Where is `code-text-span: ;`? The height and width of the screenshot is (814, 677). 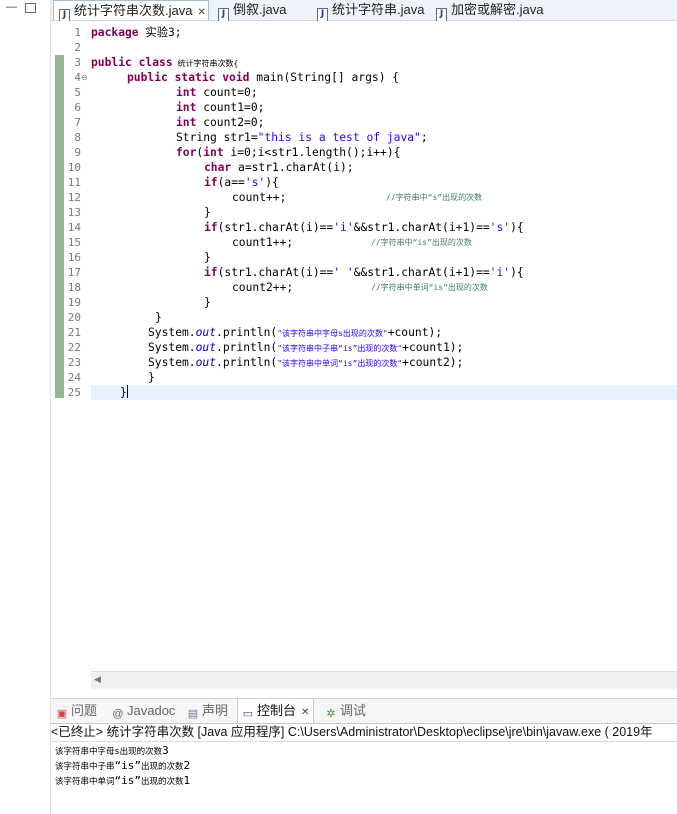 code-text-span: ; is located at coordinates (424, 137).